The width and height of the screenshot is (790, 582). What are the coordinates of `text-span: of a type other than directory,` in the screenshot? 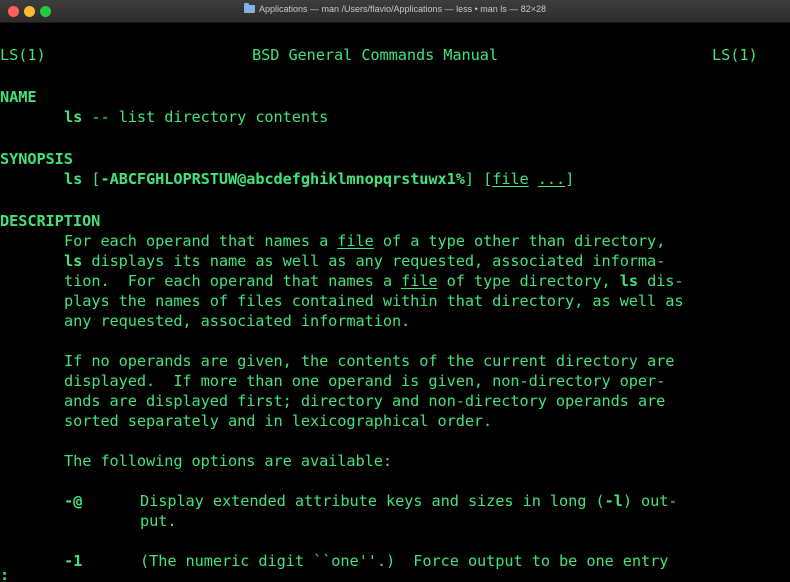 It's located at (519, 241).